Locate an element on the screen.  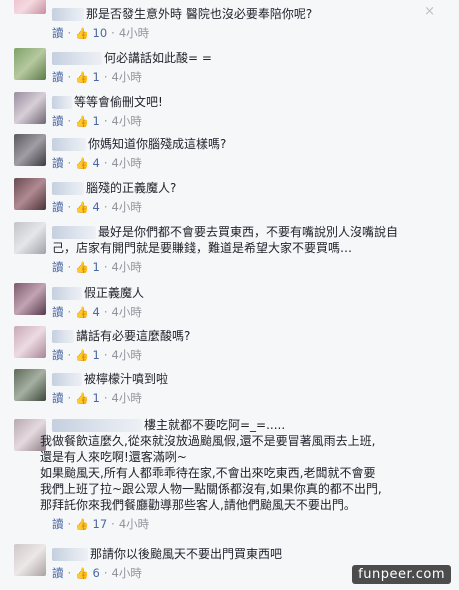
close-icon: × is located at coordinates (429, 11).